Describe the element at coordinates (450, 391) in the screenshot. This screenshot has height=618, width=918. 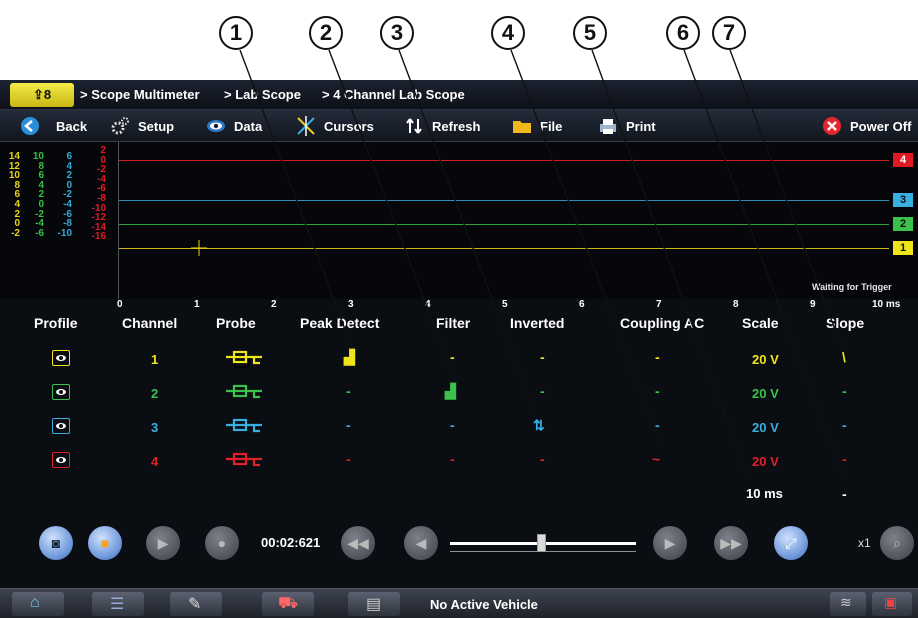
I see `filter-value: ▟` at that location.